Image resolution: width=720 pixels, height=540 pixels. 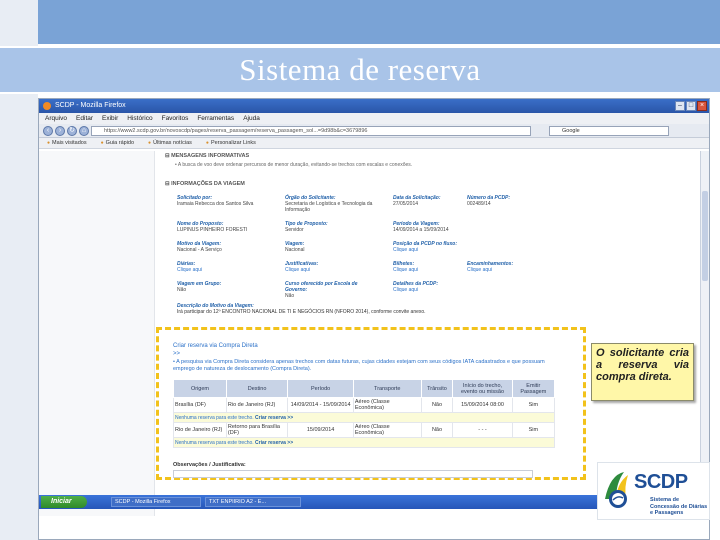 What do you see at coordinates (437, 388) in the screenshot?
I see `col-transito: Trânsito` at bounding box center [437, 388].